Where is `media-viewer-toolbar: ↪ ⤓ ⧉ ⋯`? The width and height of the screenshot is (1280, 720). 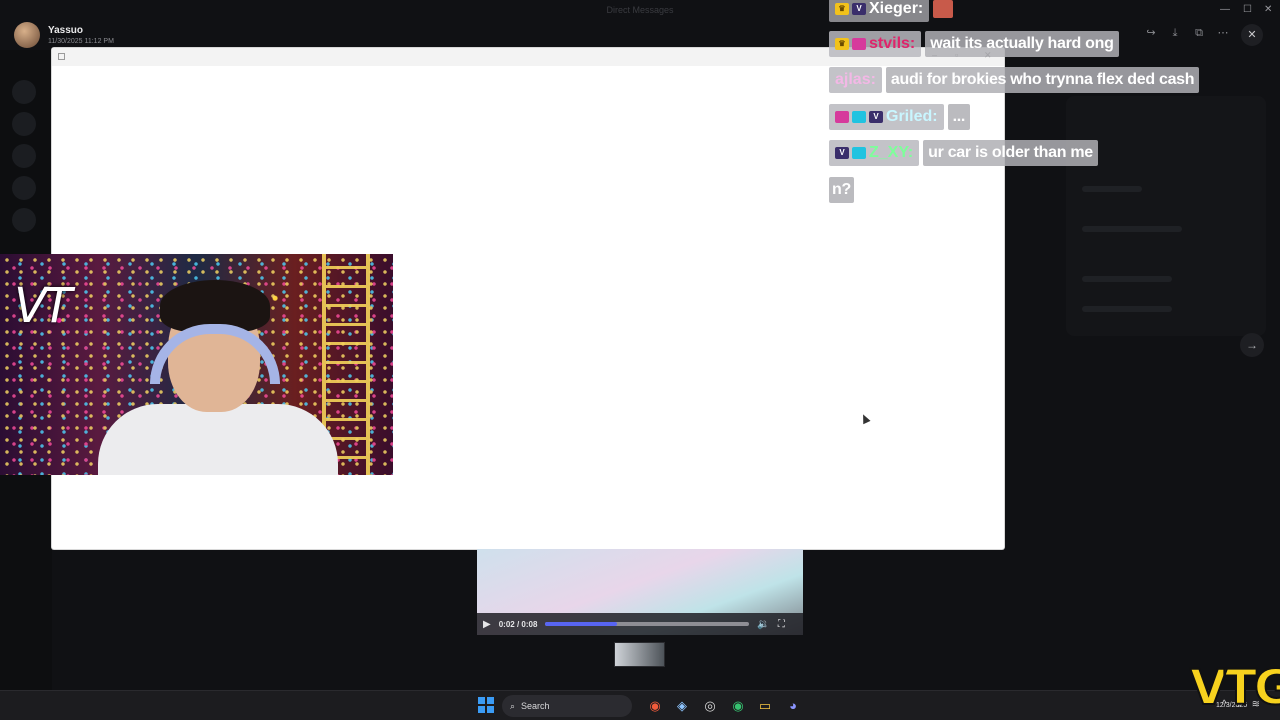 media-viewer-toolbar: ↪ ⤓ ⧉ ⋯ is located at coordinates (1187, 33).